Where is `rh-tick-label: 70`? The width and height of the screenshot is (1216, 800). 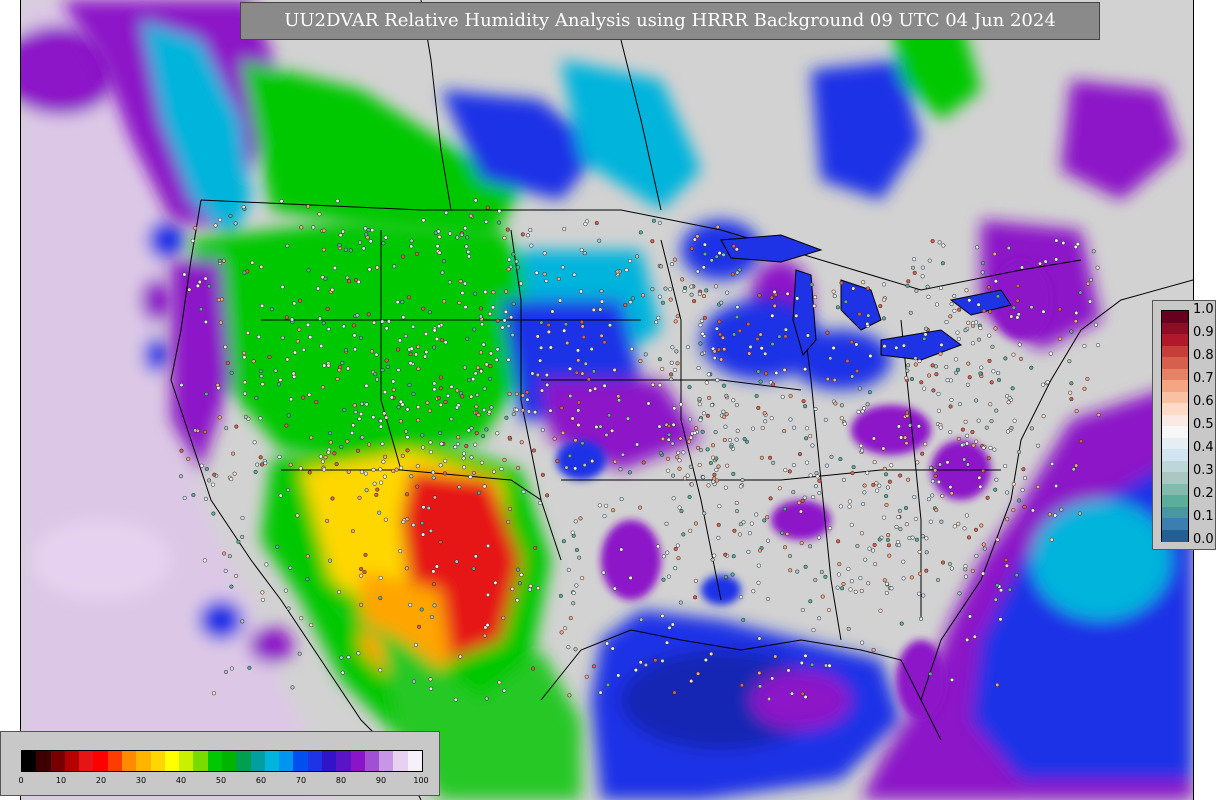
rh-tick-label: 70 is located at coordinates (301, 780).